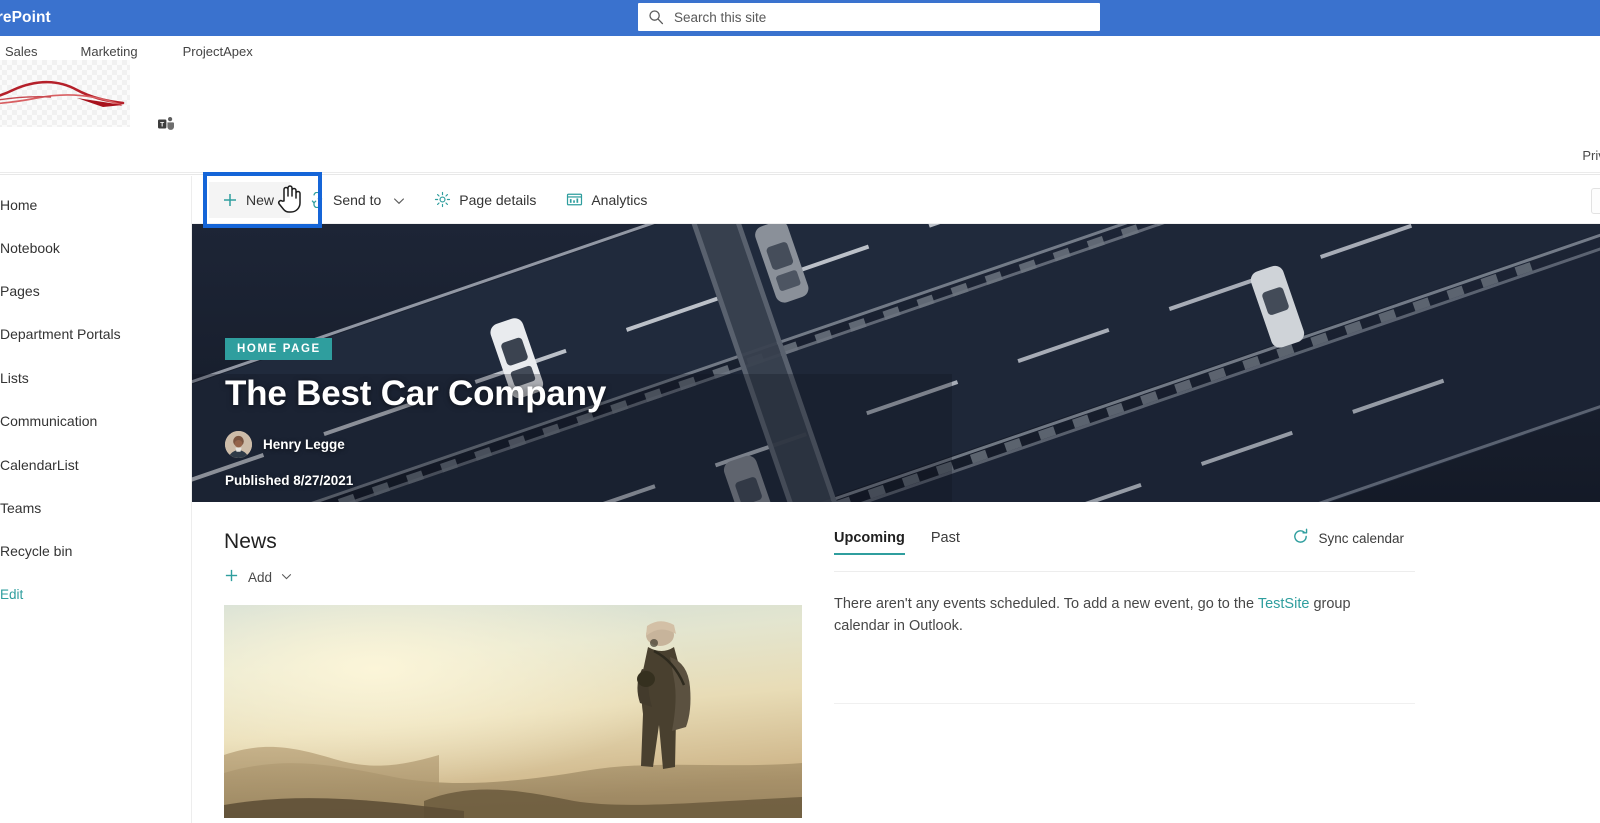 The height and width of the screenshot is (823, 1600). What do you see at coordinates (278, 349) in the screenshot?
I see `hero-badge: HOME PAGE` at bounding box center [278, 349].